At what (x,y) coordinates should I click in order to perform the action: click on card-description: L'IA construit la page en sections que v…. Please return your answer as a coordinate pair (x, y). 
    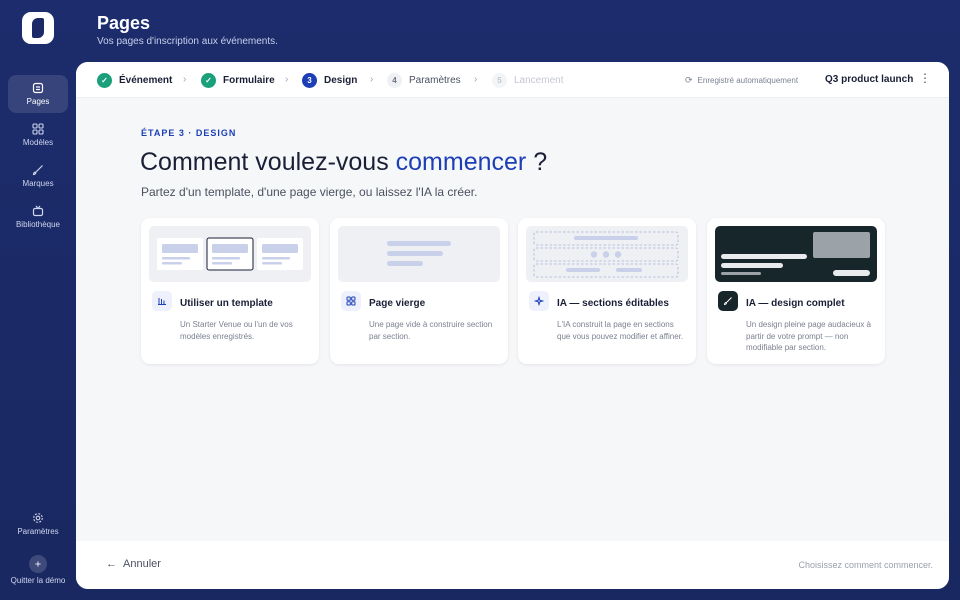
    Looking at the image, I should click on (620, 330).